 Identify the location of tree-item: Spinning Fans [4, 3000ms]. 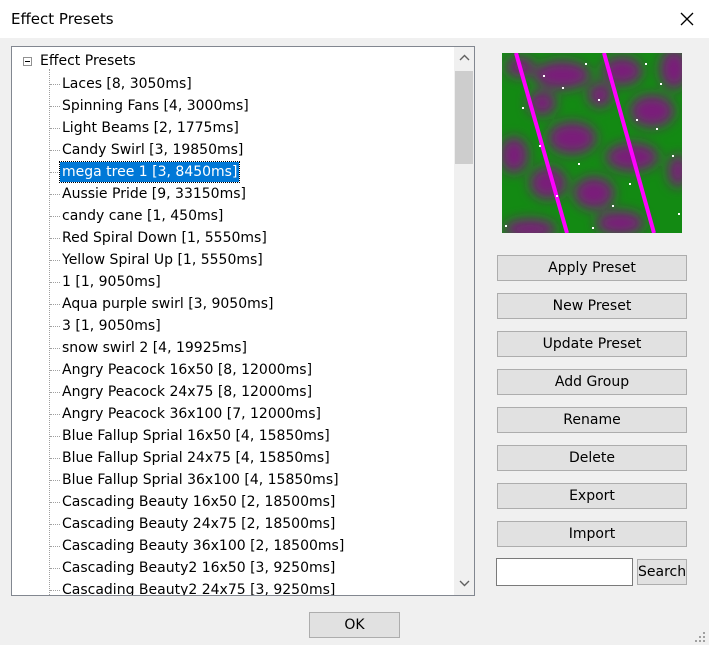
(232, 106).